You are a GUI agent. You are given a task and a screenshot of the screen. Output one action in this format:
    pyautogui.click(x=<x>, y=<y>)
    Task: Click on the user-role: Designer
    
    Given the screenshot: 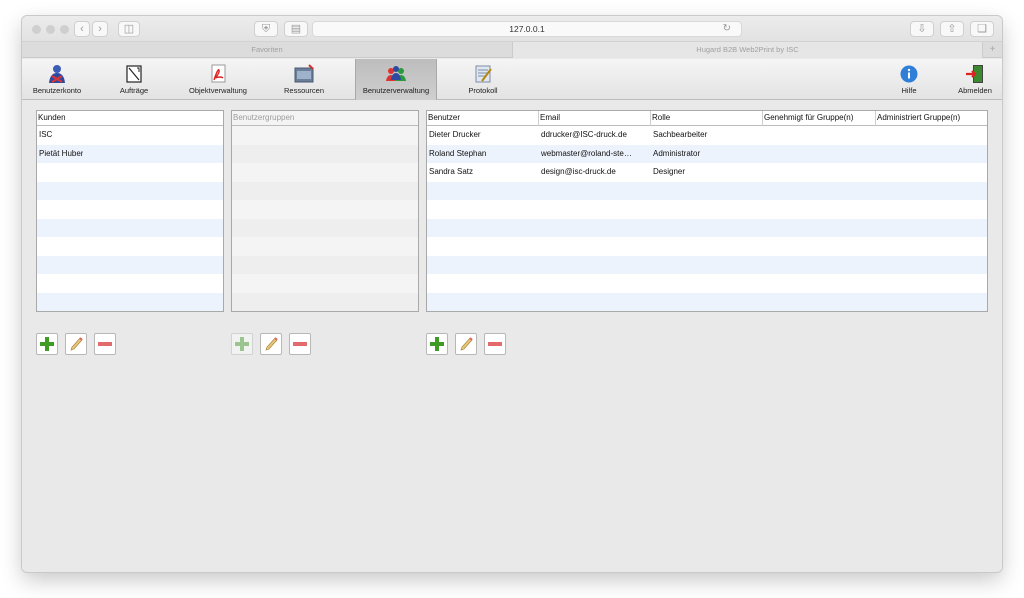 What is the action you would take?
    pyautogui.click(x=669, y=171)
    